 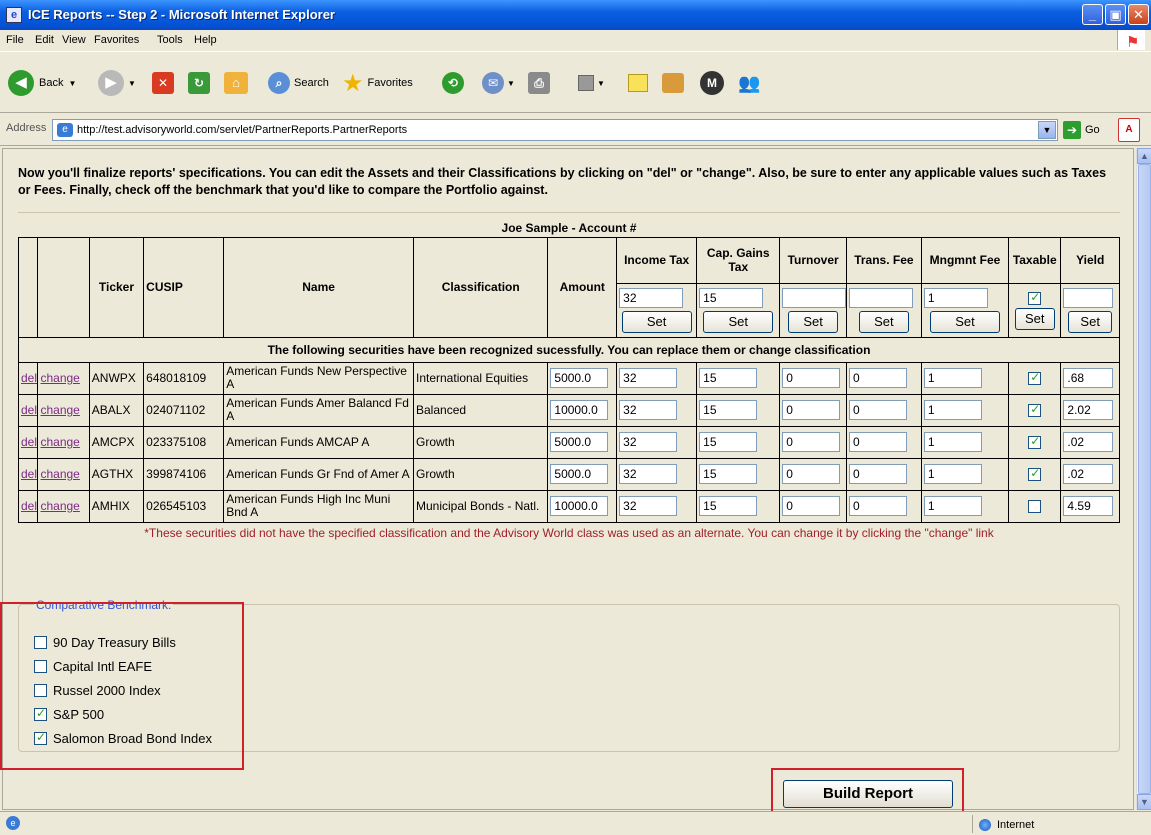 What do you see at coordinates (880, 297) in the screenshot?
I see `default-trans-fee-input` at bounding box center [880, 297].